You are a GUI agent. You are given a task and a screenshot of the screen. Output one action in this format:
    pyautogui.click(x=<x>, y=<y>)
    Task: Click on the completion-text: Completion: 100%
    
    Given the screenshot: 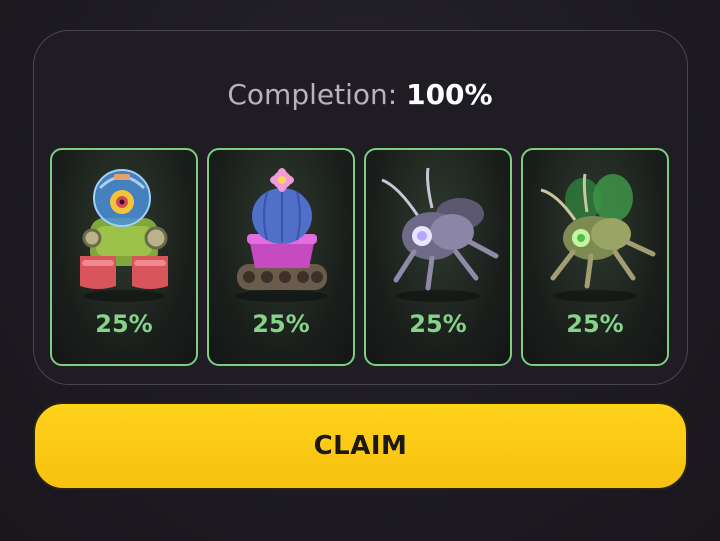 What is the action you would take?
    pyautogui.click(x=360, y=94)
    